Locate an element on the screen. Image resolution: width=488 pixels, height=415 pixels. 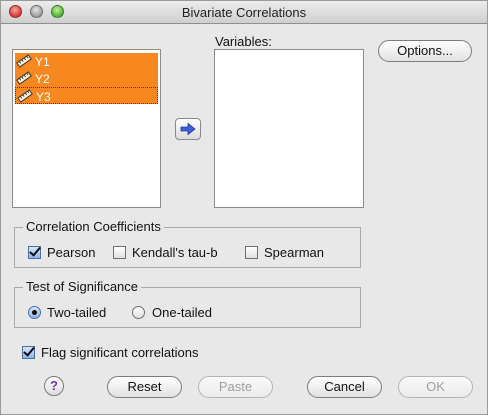
variable-label: Y2 is located at coordinates (42, 79).